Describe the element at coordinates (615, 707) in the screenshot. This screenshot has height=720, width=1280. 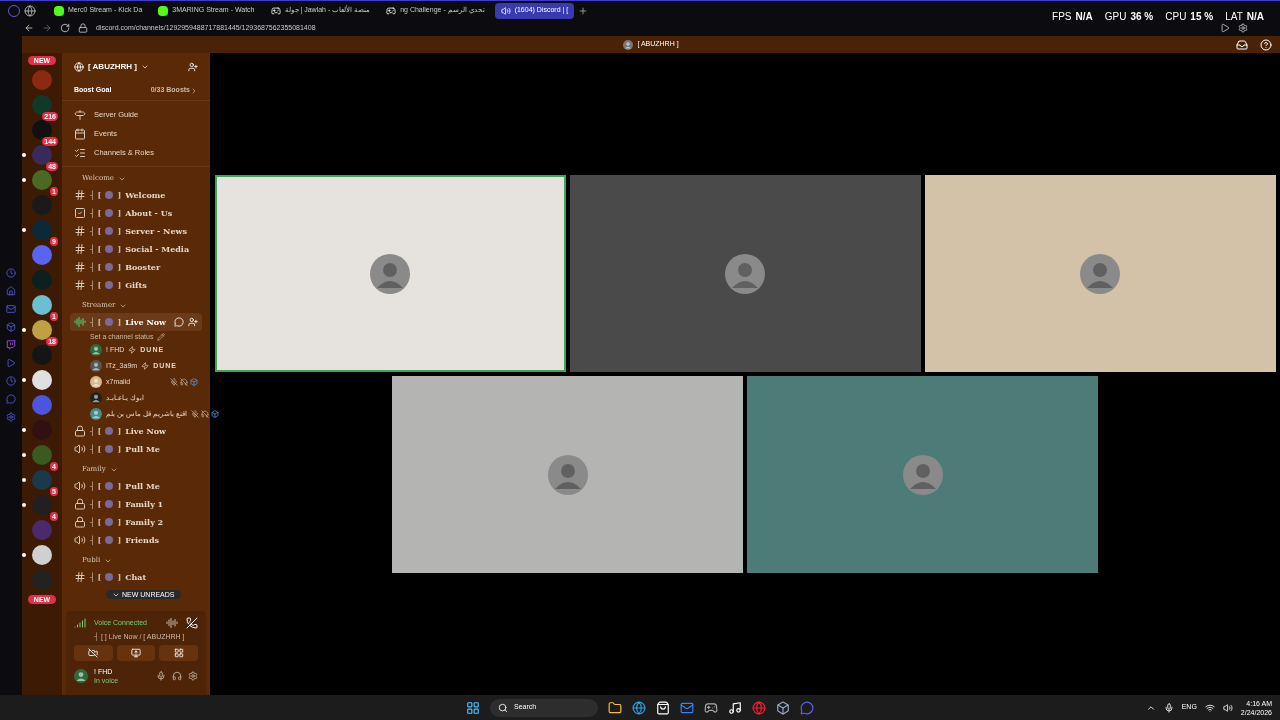
I see `folder-icon` at that location.